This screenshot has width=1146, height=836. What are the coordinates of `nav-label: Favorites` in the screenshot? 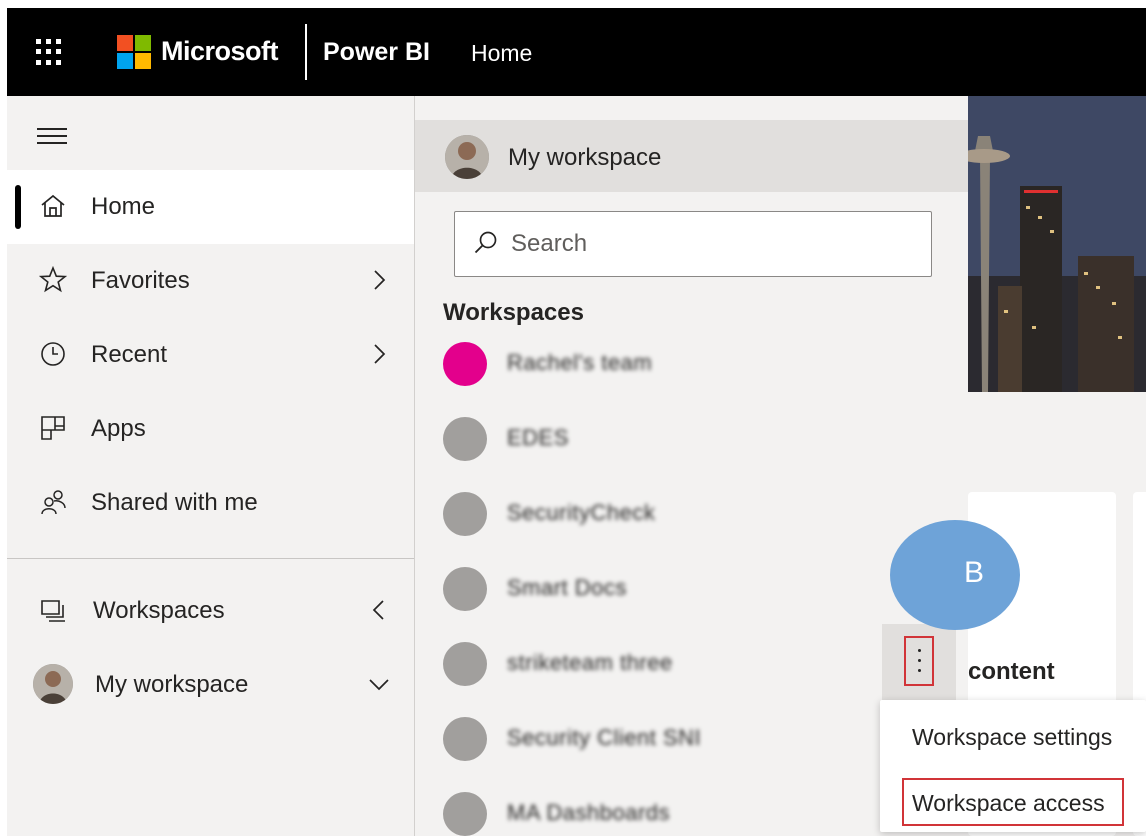 It's located at (140, 280).